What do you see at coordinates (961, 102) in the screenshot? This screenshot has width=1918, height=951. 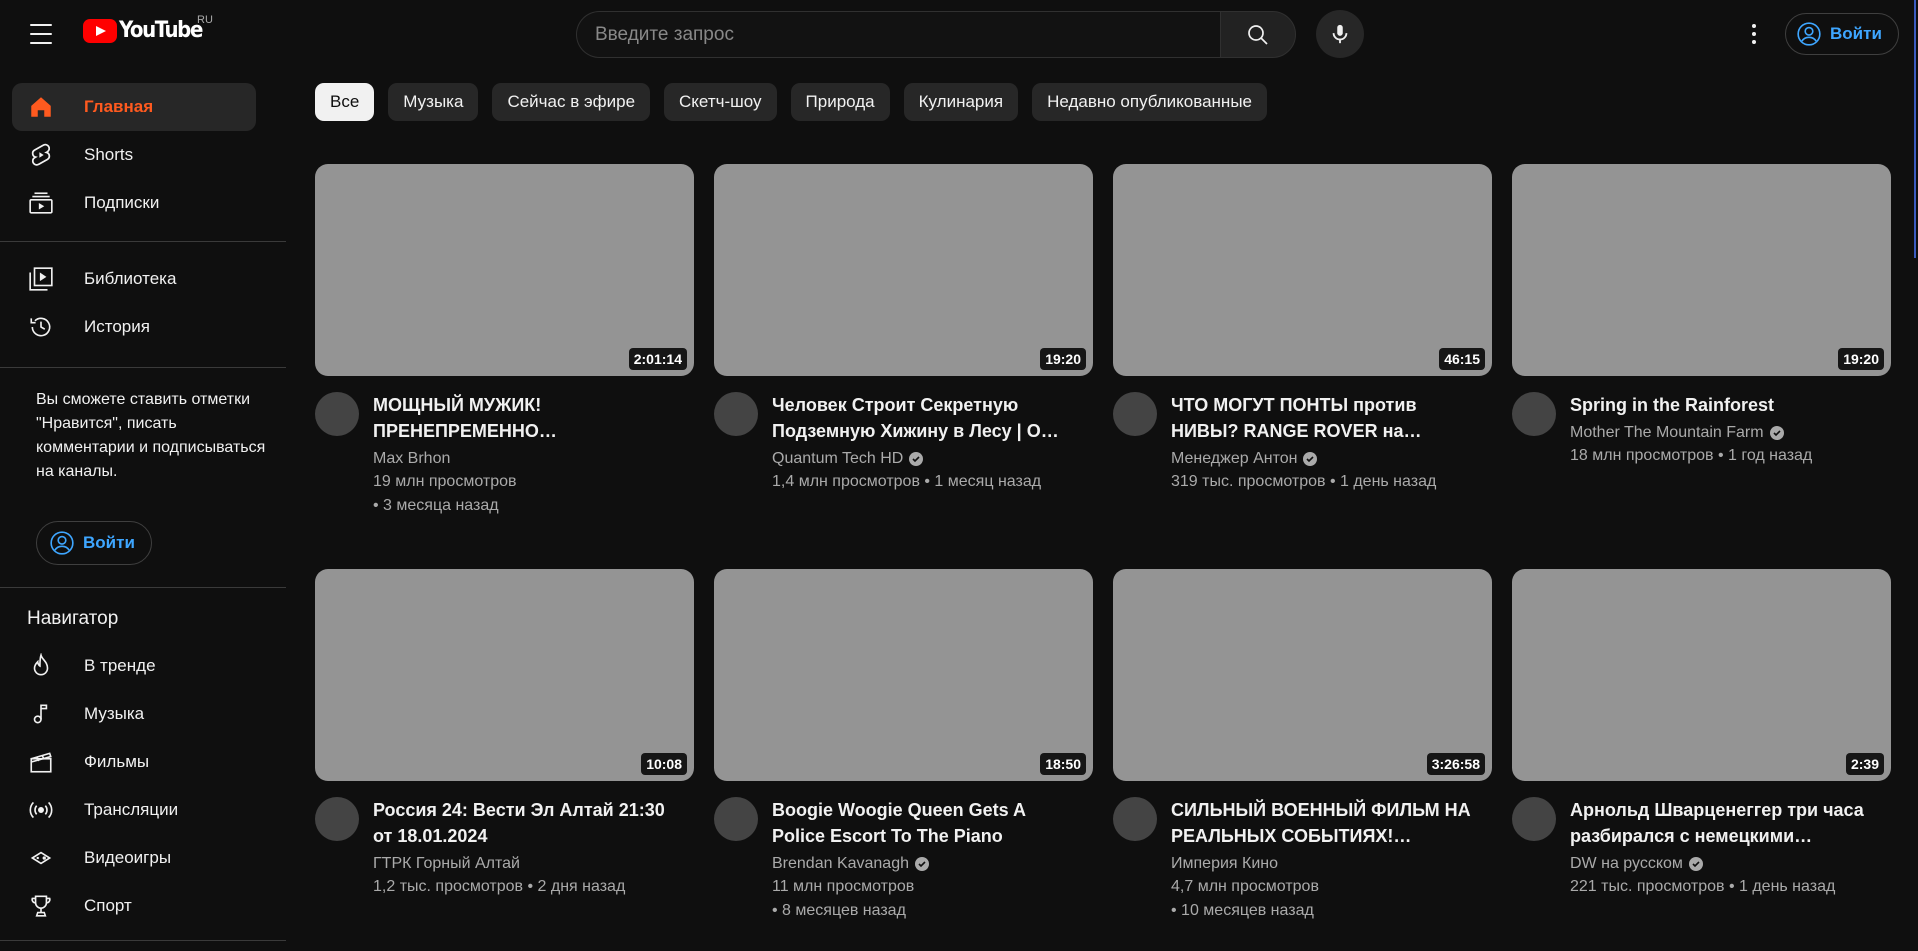 I see `chip-cooking: Кулинария` at bounding box center [961, 102].